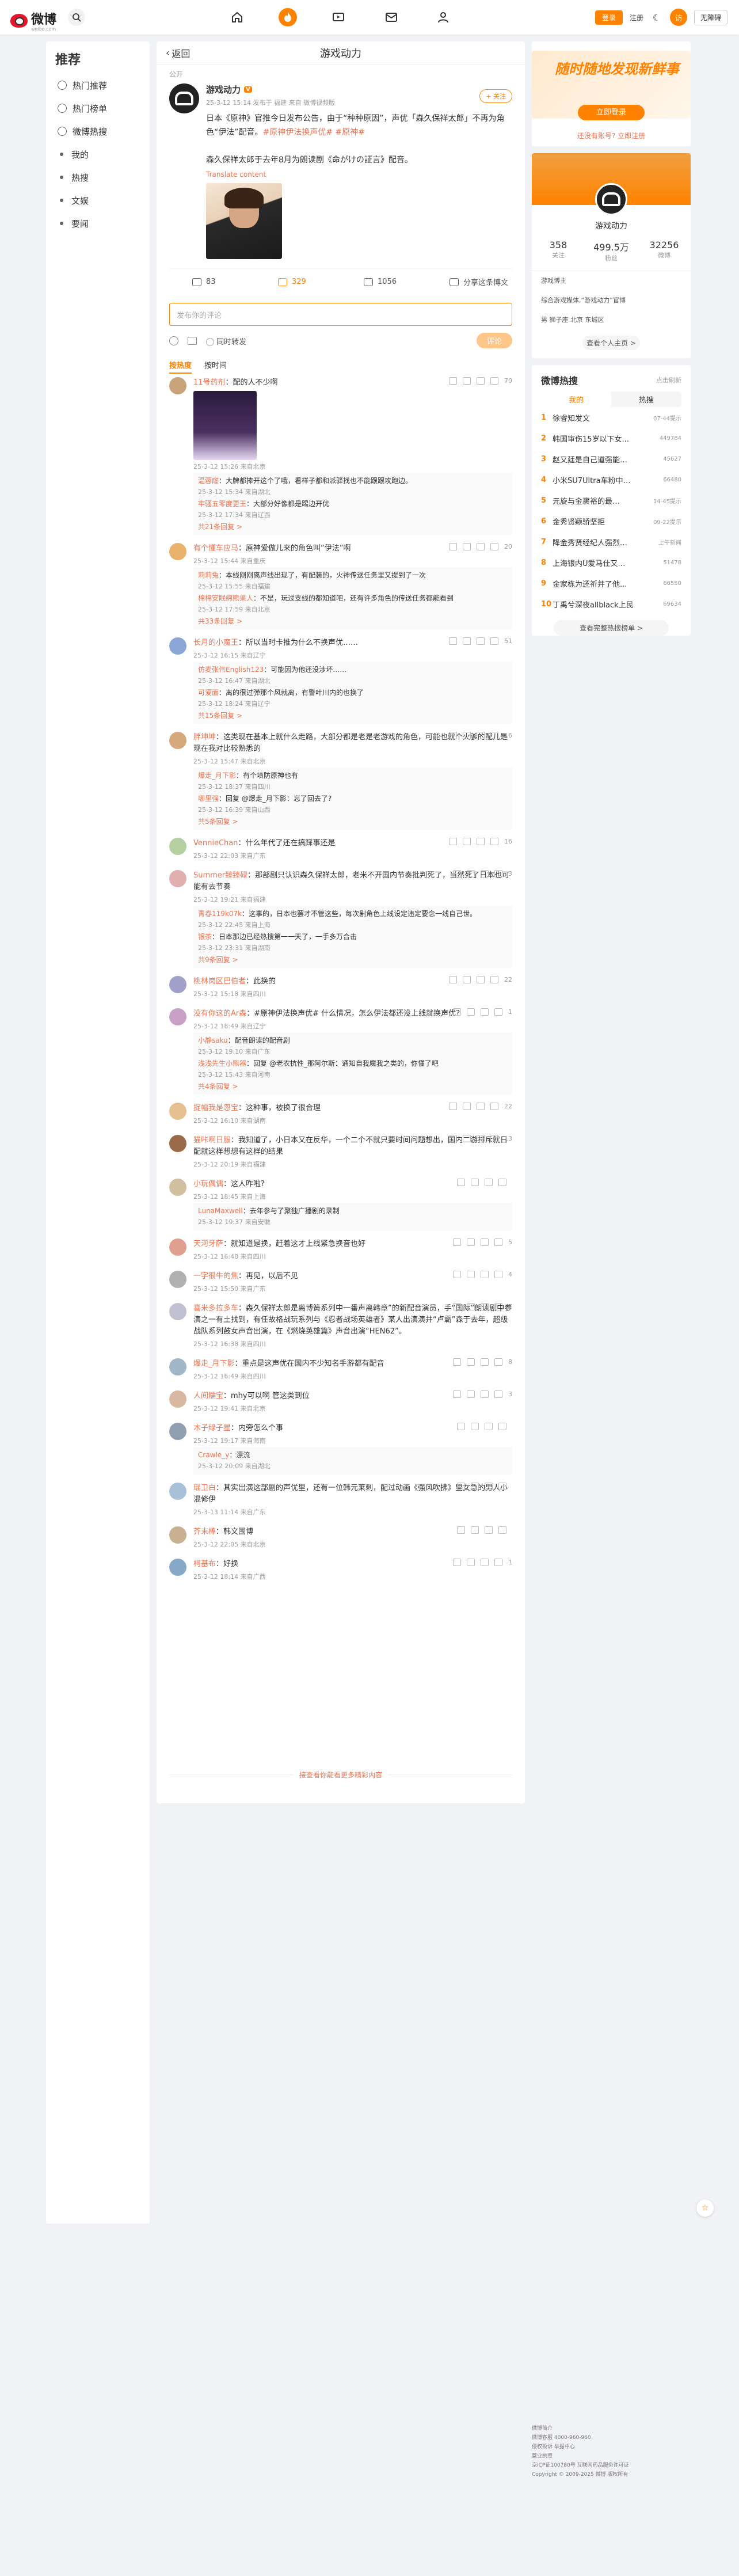 This screenshot has height=2576, width=739. What do you see at coordinates (558, 252) in the screenshot?
I see `stat-following: 358 关注` at bounding box center [558, 252].